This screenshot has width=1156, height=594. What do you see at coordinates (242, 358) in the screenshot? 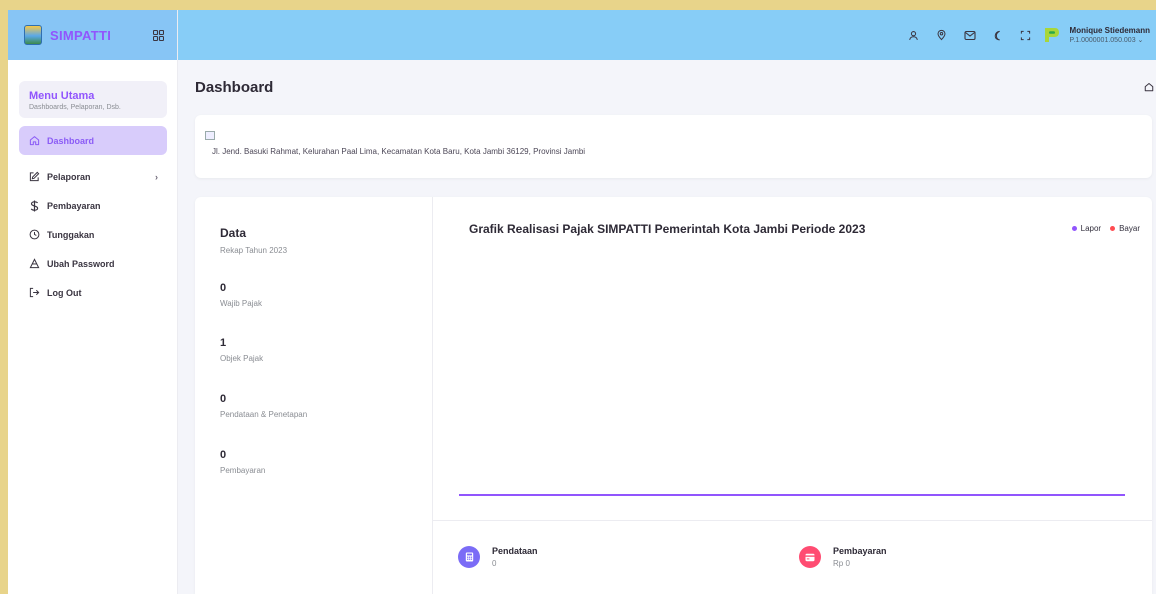
I see `stat-label: Objek Pajak` at bounding box center [242, 358].